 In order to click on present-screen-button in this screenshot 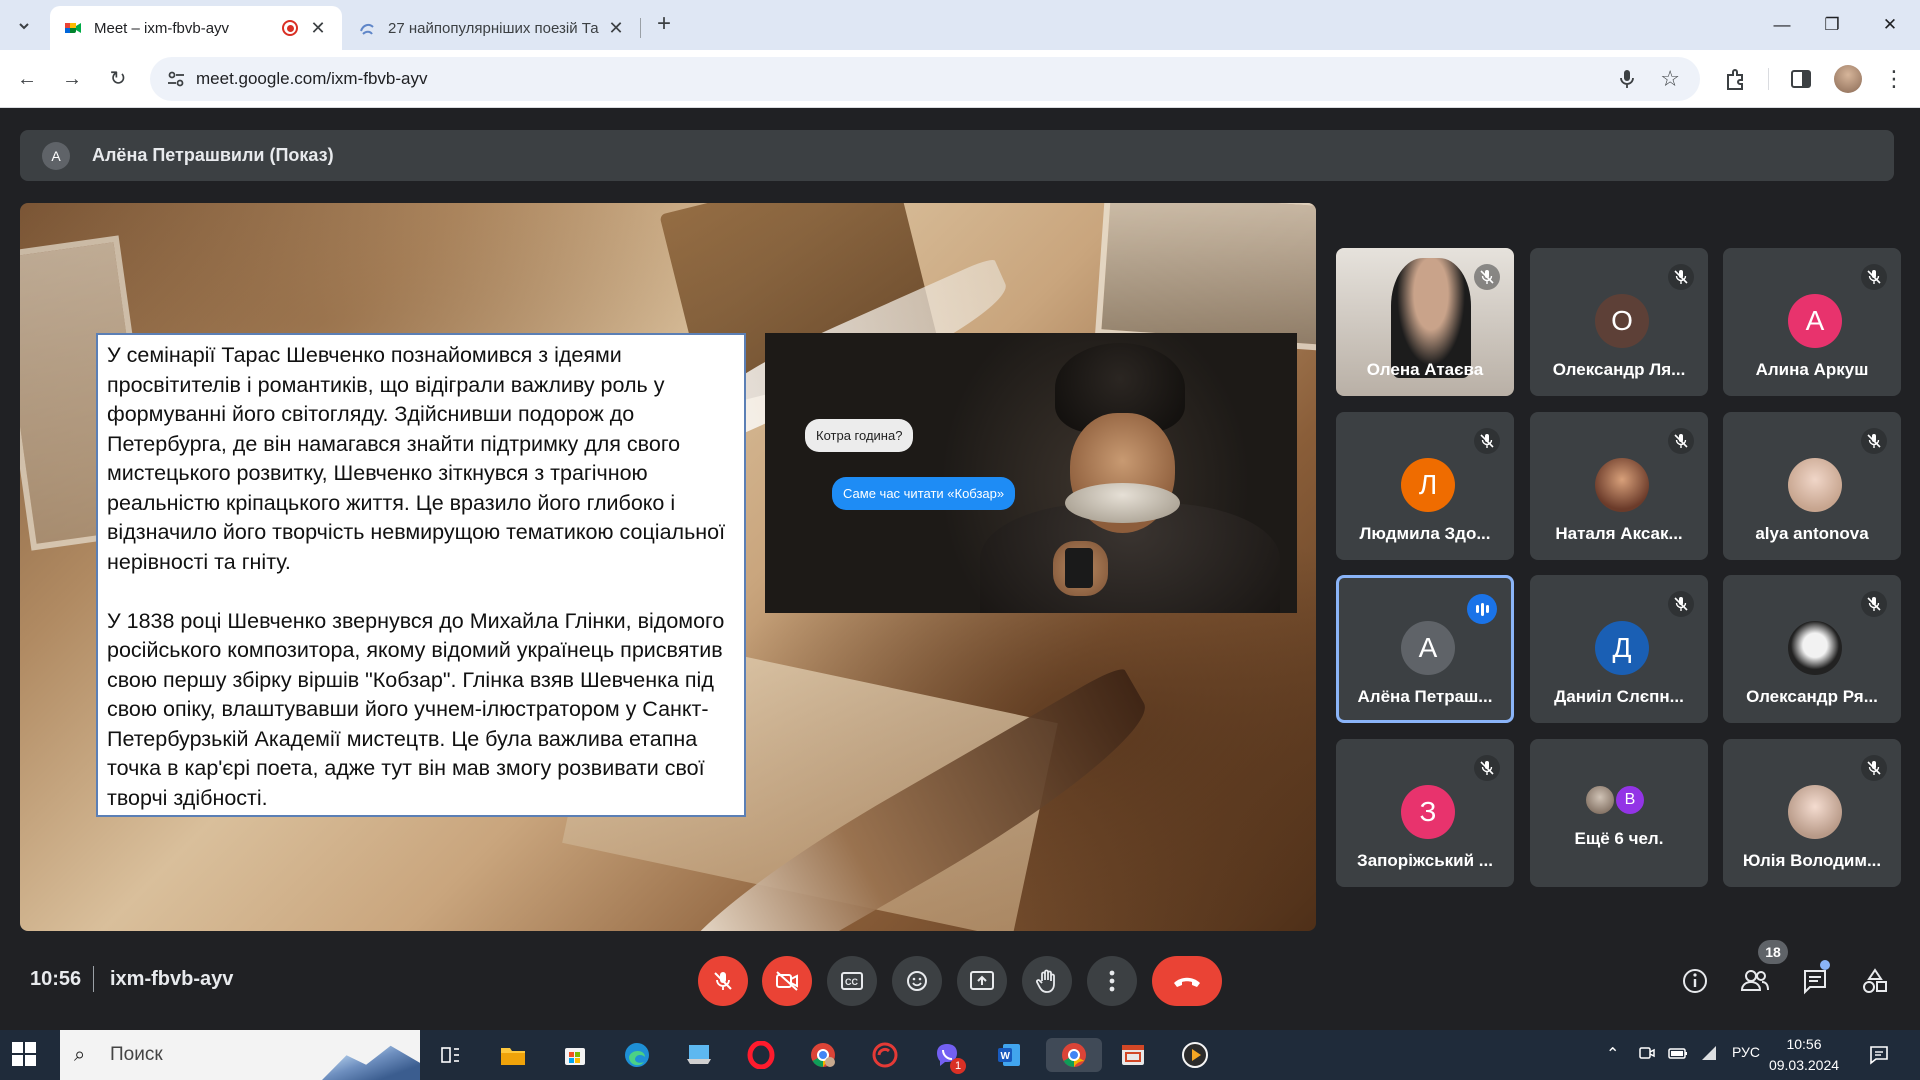, I will do `click(982, 981)`.